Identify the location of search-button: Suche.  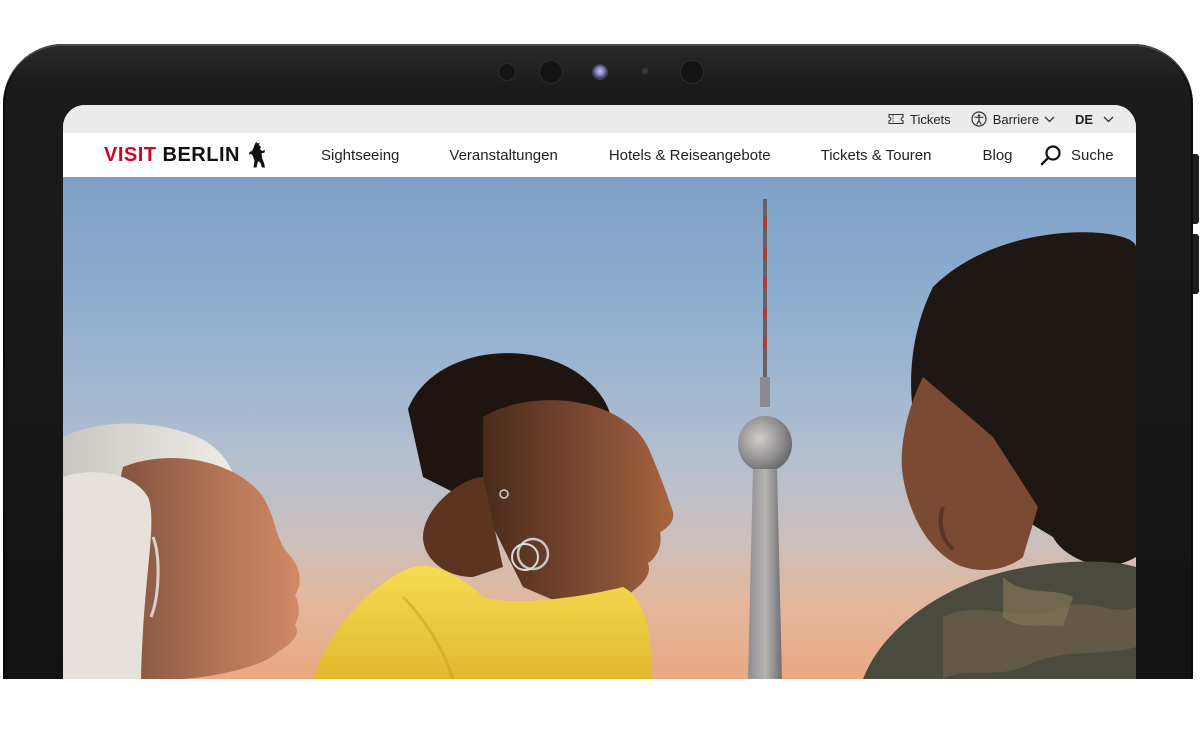
(1077, 155).